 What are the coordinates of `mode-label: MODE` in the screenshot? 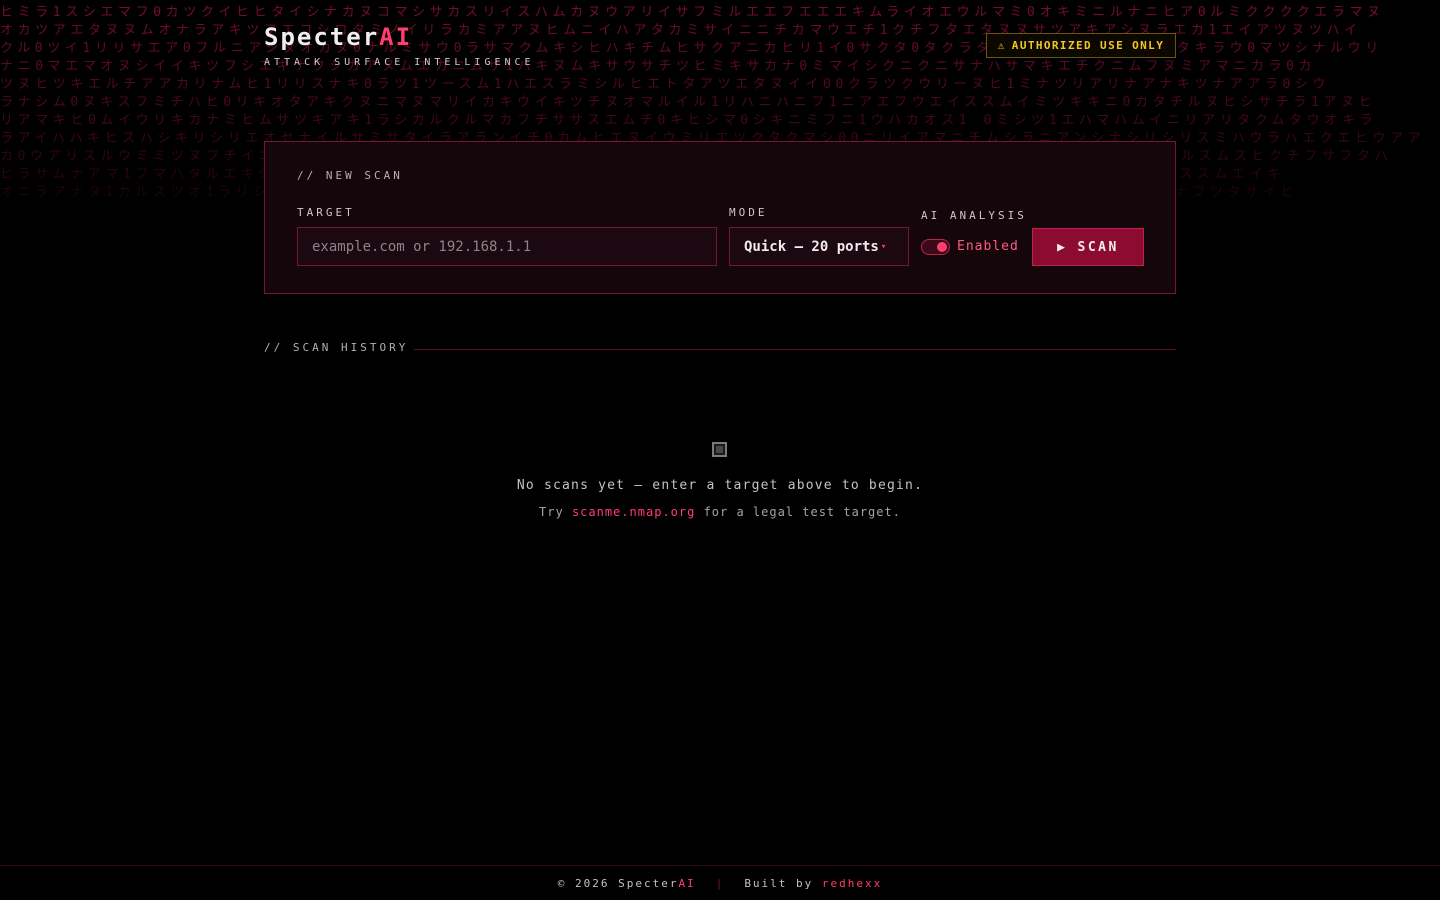 It's located at (748, 212).